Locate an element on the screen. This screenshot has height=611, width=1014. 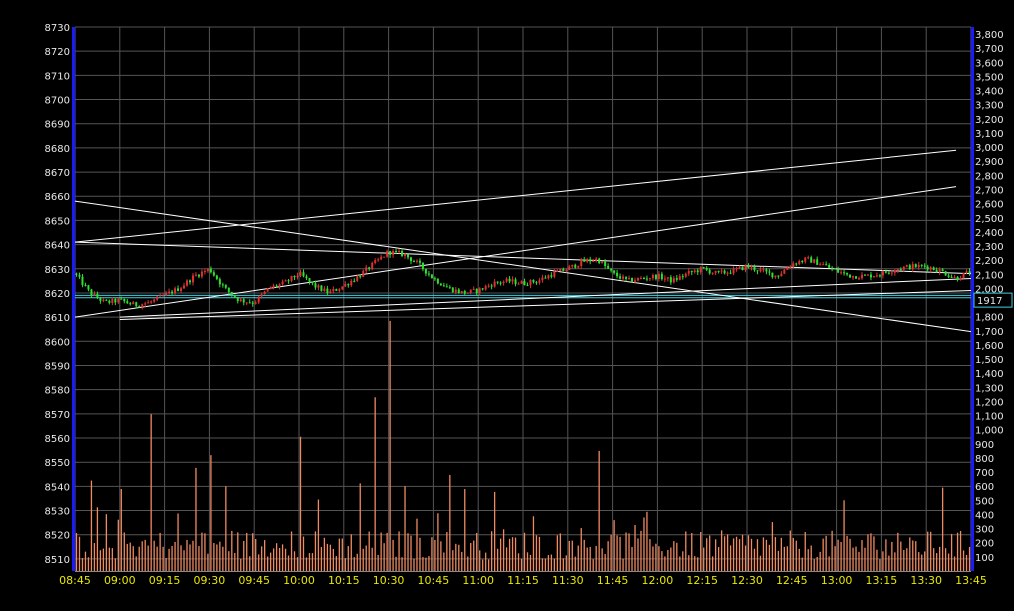
time-tick-label: 12:15 is located at coordinates (702, 580).